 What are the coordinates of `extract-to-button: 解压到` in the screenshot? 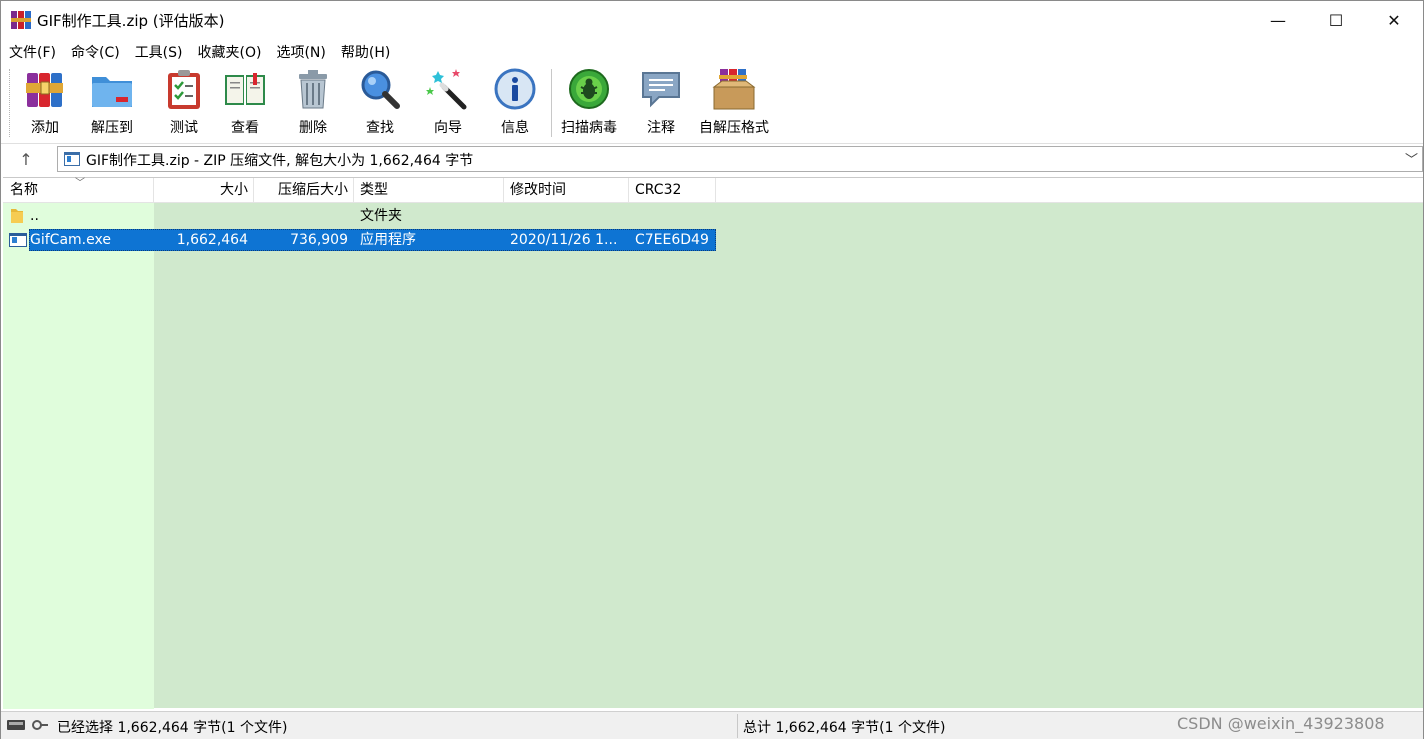 It's located at (112, 103).